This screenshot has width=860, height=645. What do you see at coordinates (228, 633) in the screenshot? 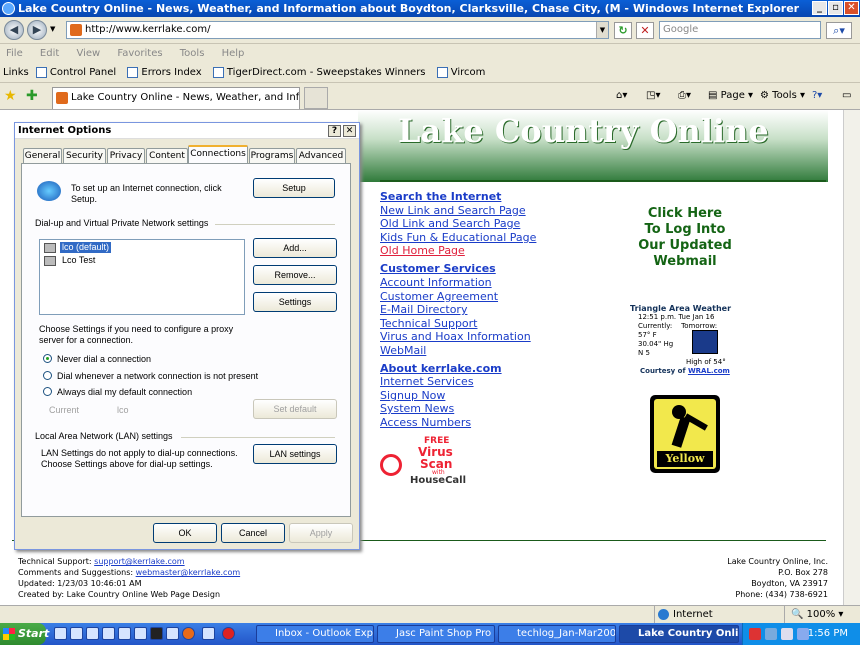
I see `quicklaunch-acrobat-icon` at bounding box center [228, 633].